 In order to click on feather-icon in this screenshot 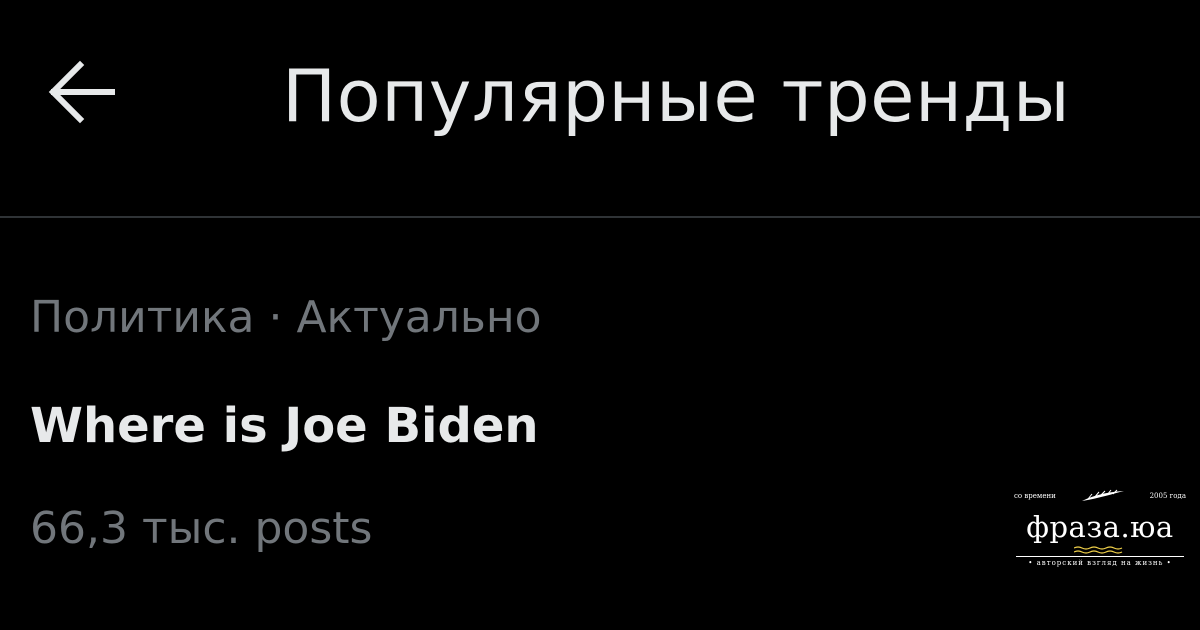, I will do `click(1102, 495)`.